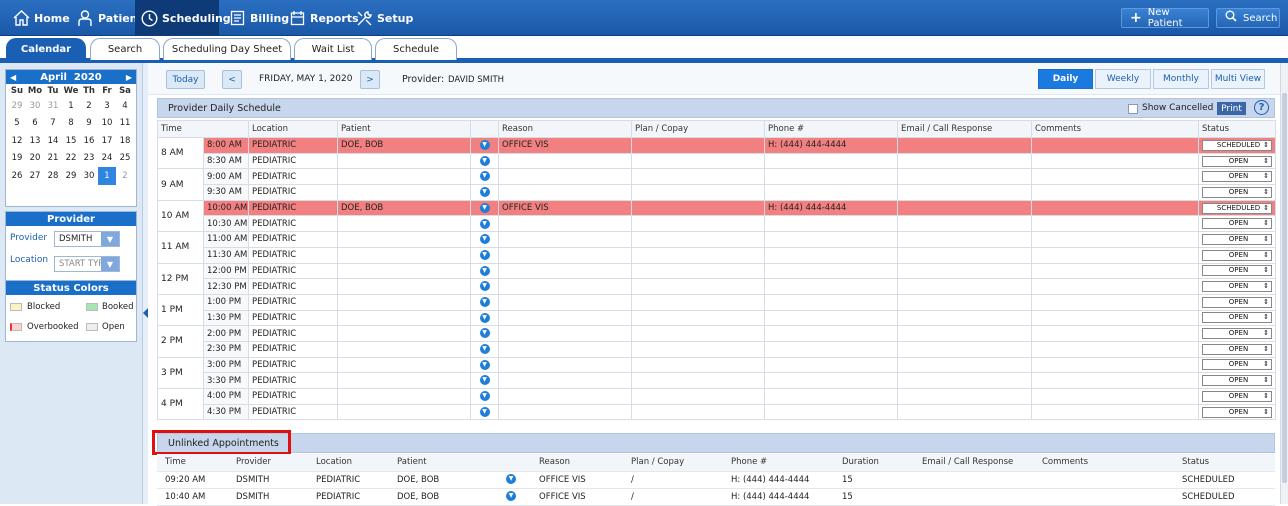 The width and height of the screenshot is (1288, 506). Describe the element at coordinates (404, 129) in the screenshot. I see `schedule-col-header: Patient` at that location.